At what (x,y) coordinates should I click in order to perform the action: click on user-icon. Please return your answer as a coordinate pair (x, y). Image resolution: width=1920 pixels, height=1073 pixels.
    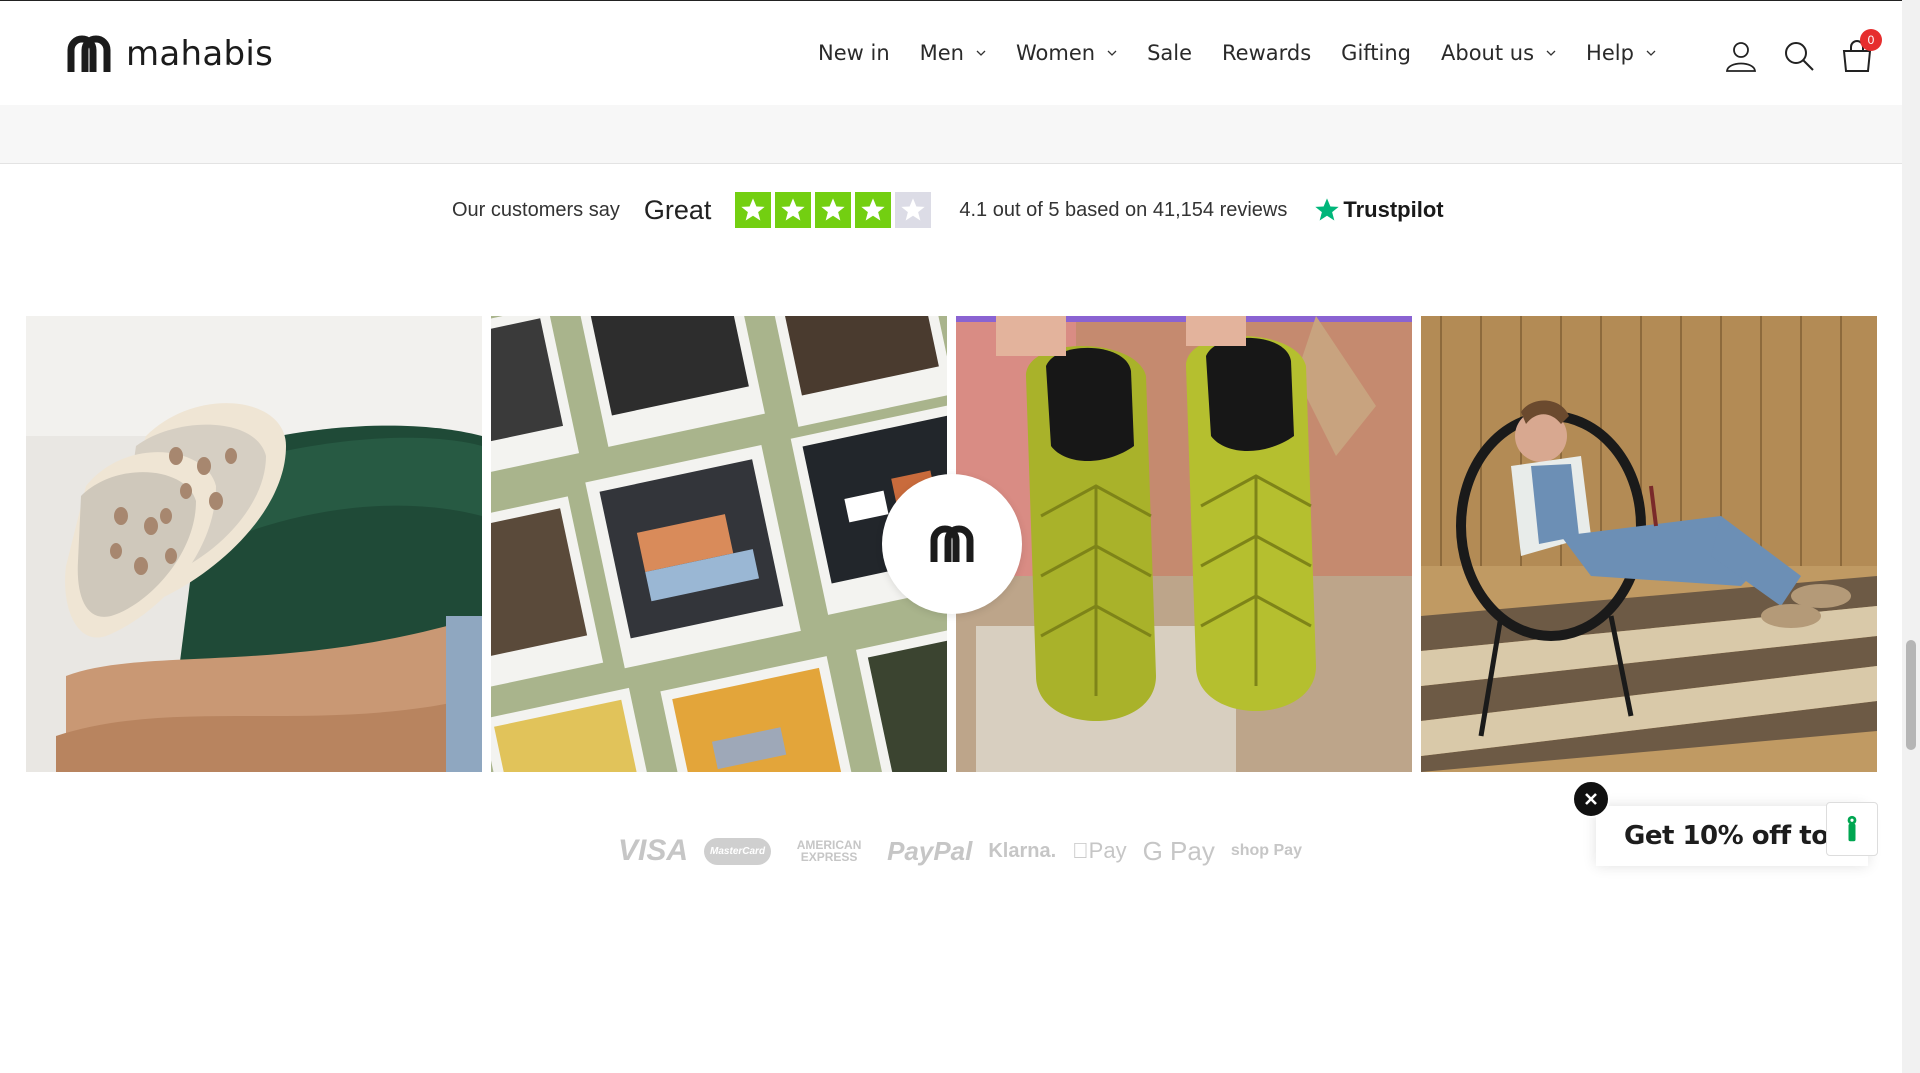
    Looking at the image, I should click on (1741, 57).